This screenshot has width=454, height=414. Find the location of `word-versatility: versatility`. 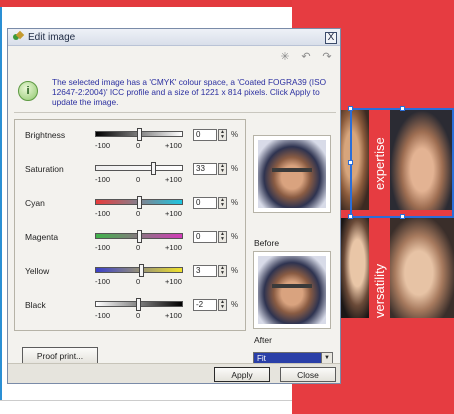

word-versatility: versatility is located at coordinates (379, 290).